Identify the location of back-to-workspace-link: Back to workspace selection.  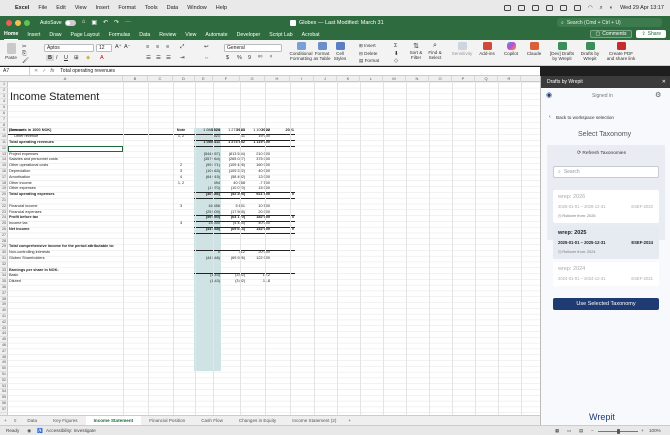
(585, 117).